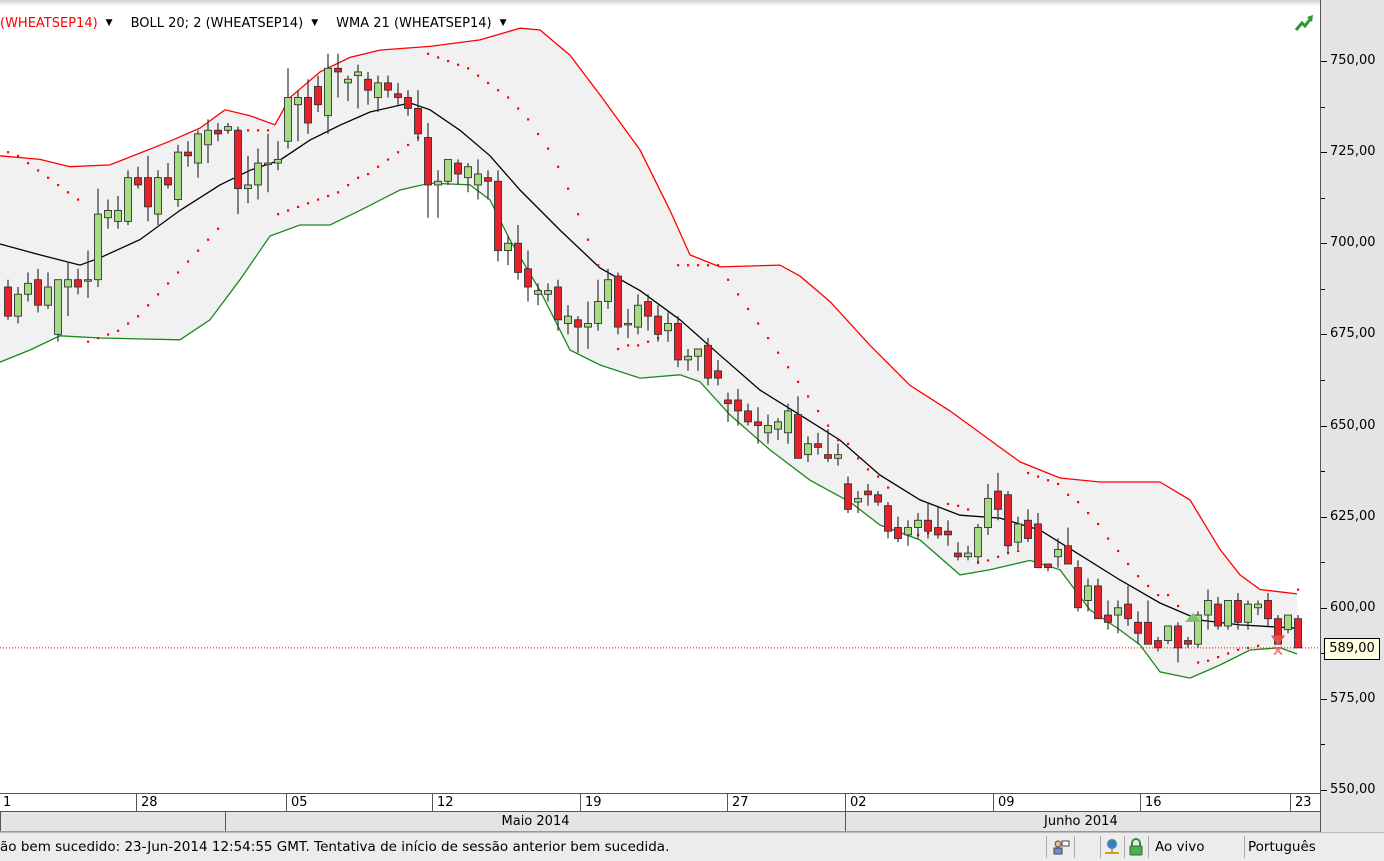  What do you see at coordinates (660, 802) in the screenshot?
I see `date-axis: 1 28 05 12 19 27 02 09 16 23` at bounding box center [660, 802].